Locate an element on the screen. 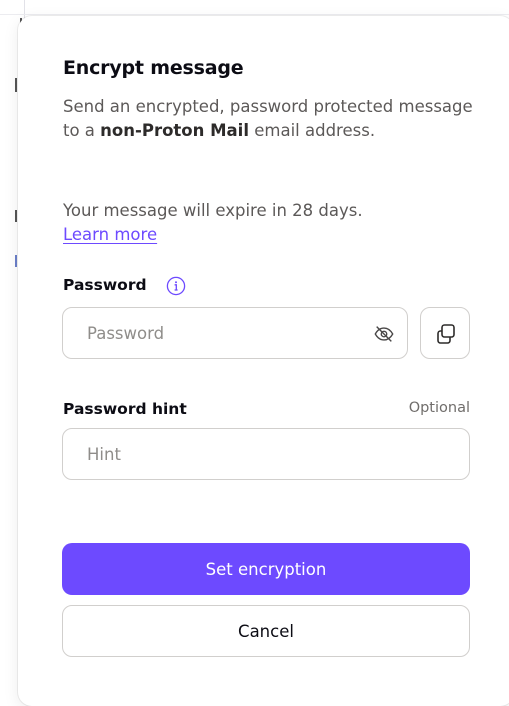 This screenshot has height=706, width=509. description-bold: non-Proton Mail is located at coordinates (174, 130).